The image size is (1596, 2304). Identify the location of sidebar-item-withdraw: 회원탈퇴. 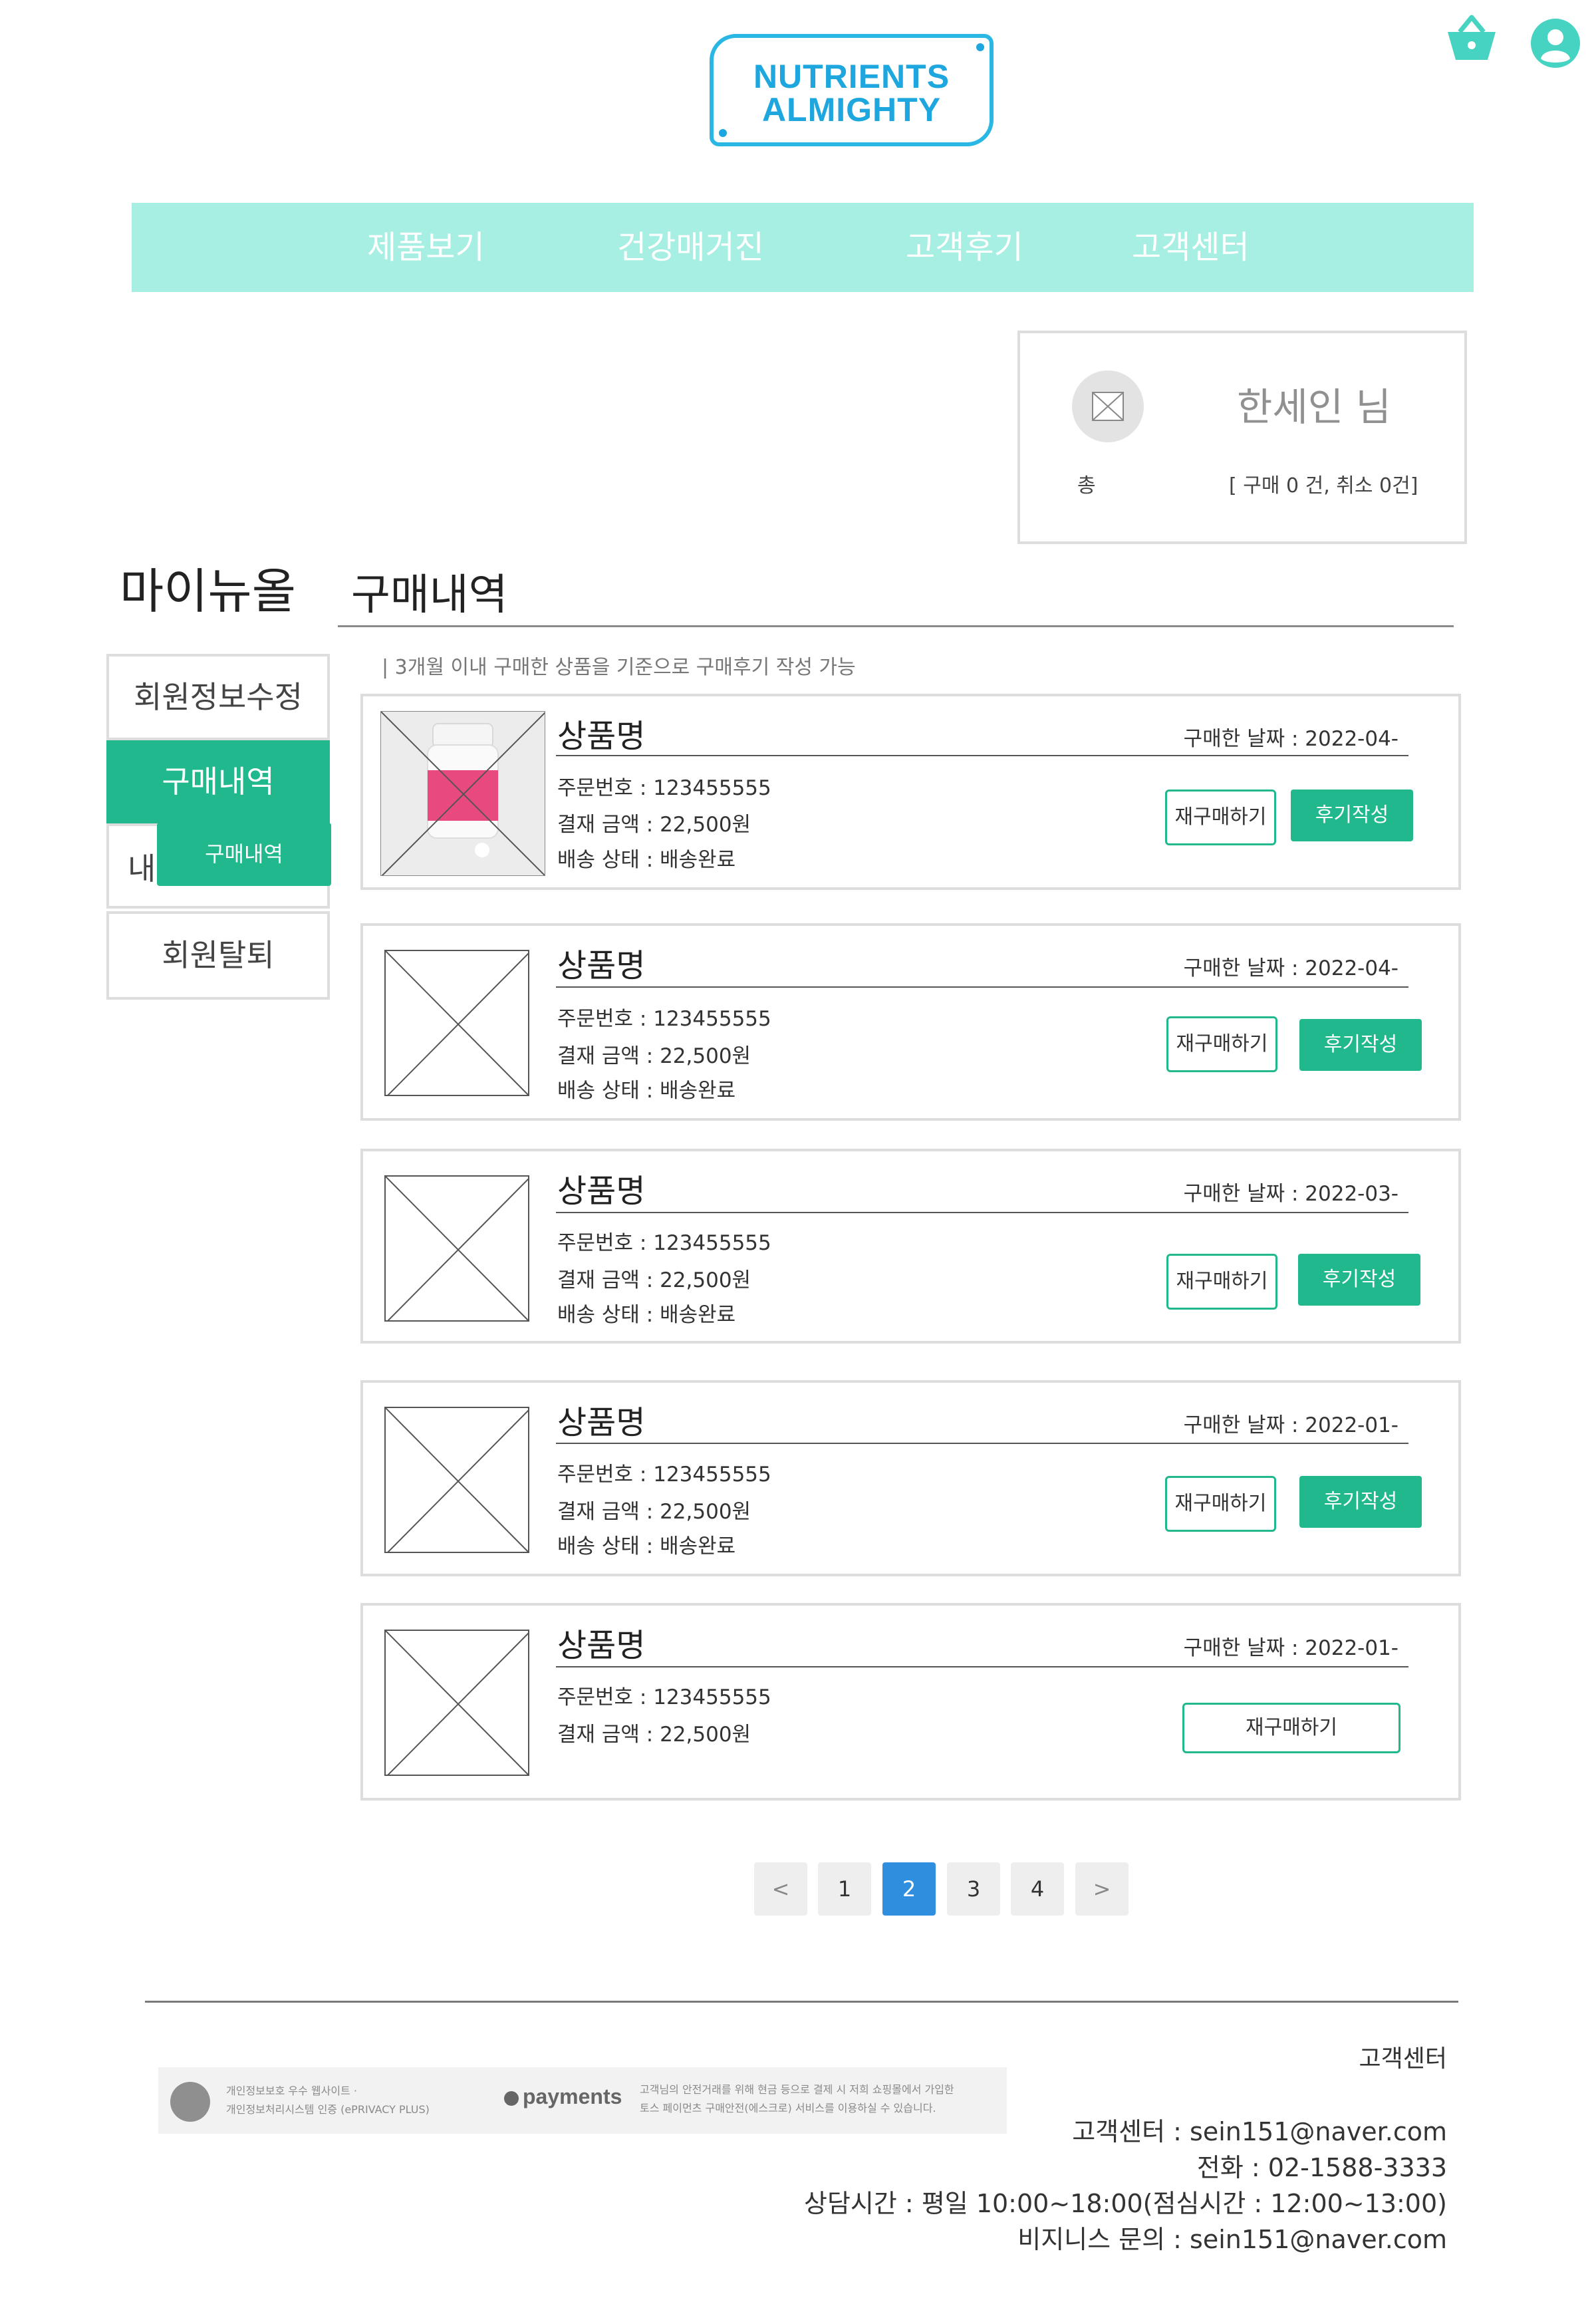
(218, 955).